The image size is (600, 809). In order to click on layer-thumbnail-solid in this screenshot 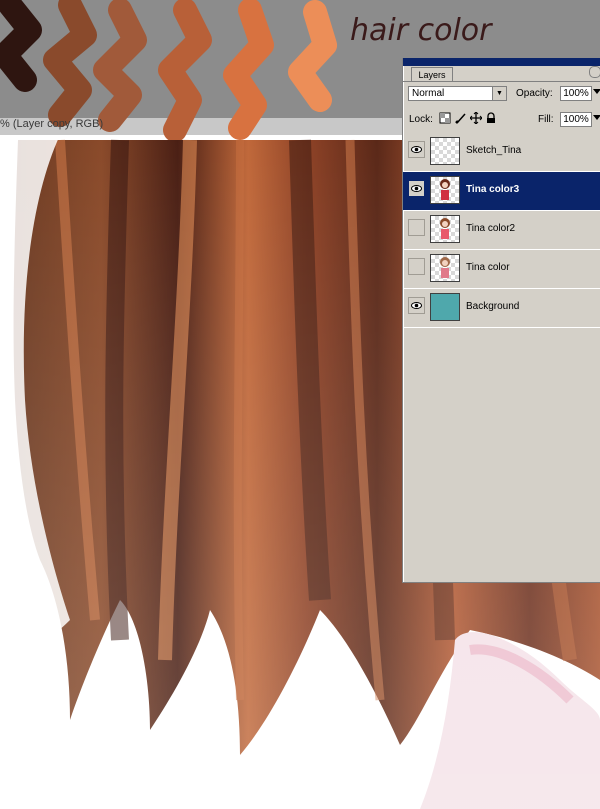, I will do `click(445, 307)`.